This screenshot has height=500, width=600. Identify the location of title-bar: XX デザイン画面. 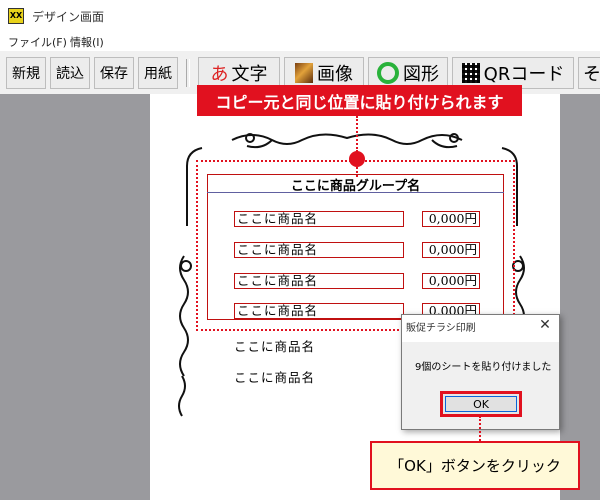
(300, 15).